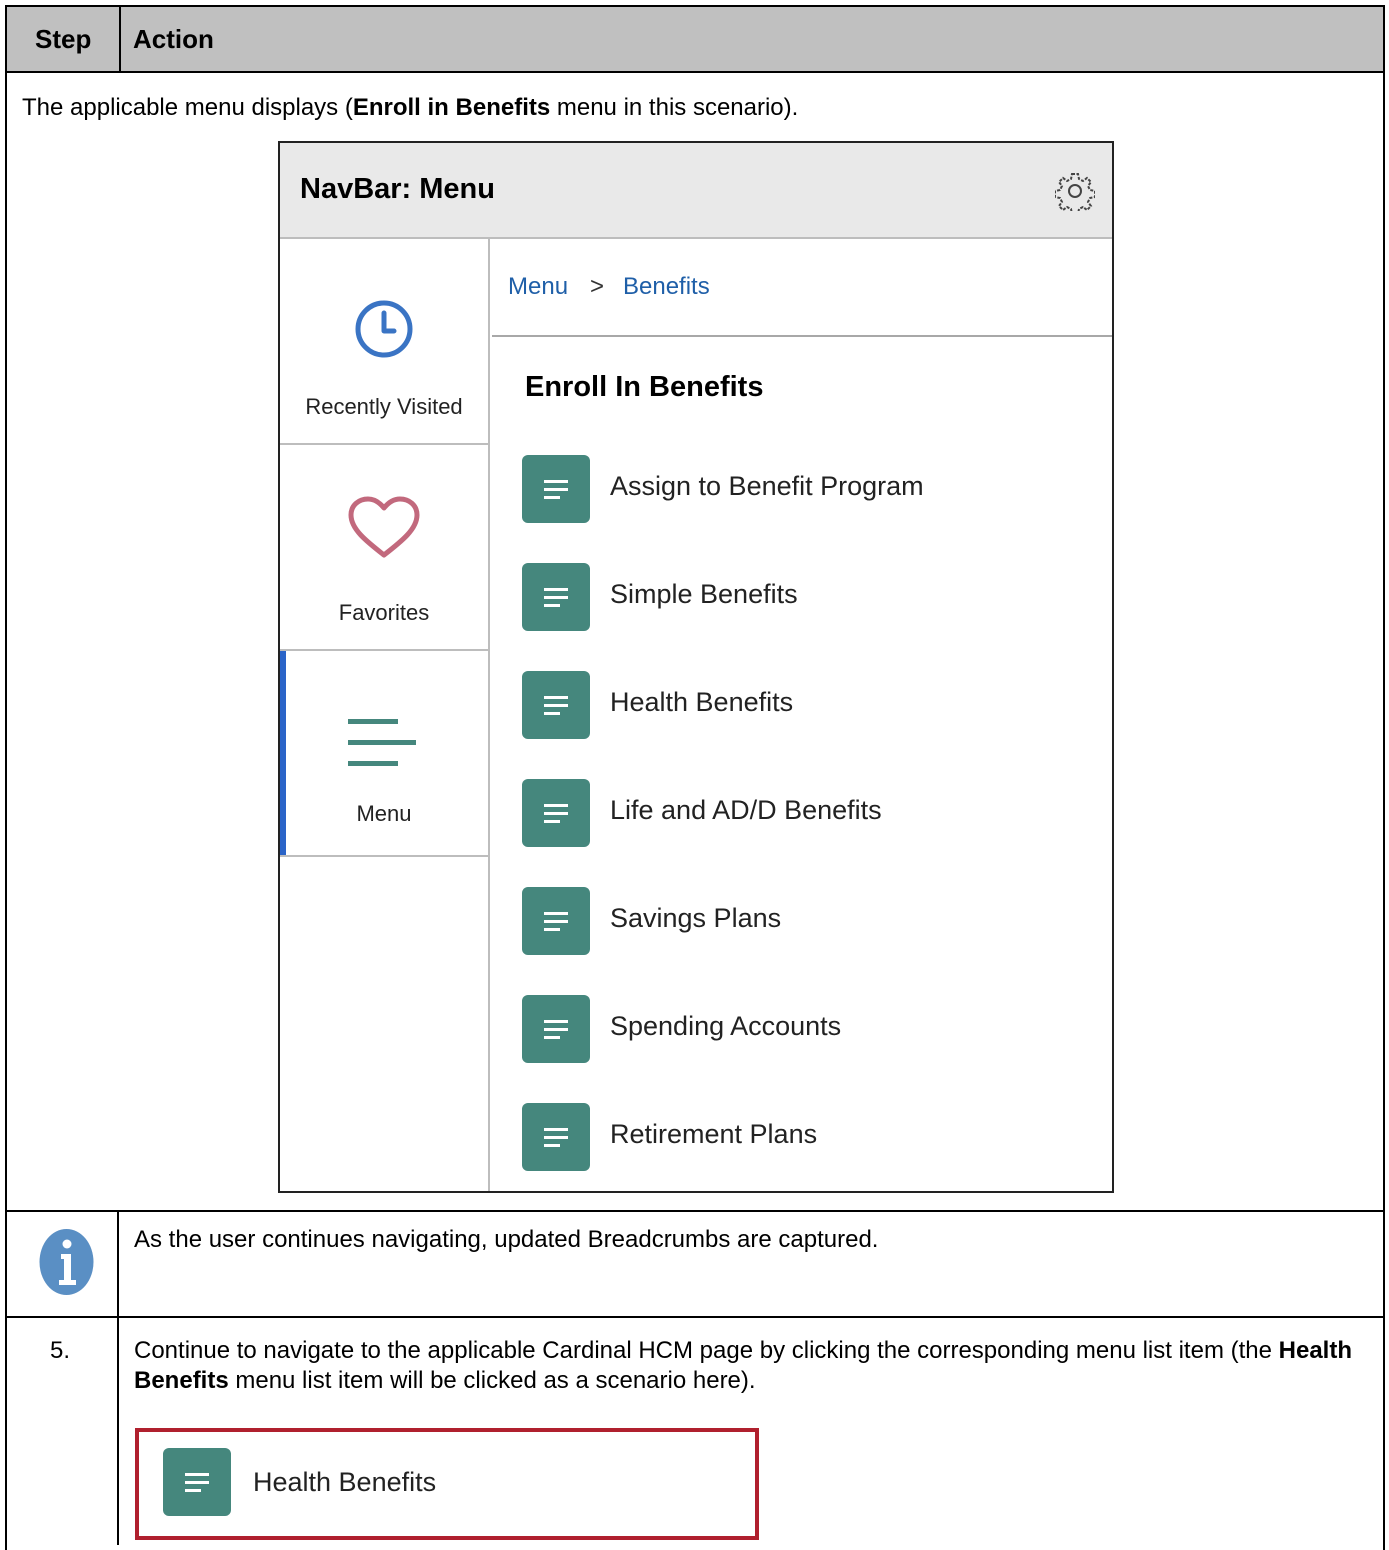 This screenshot has height=1550, width=1389. What do you see at coordinates (644, 387) in the screenshot?
I see `menu-section-title: Enroll In Benefits` at bounding box center [644, 387].